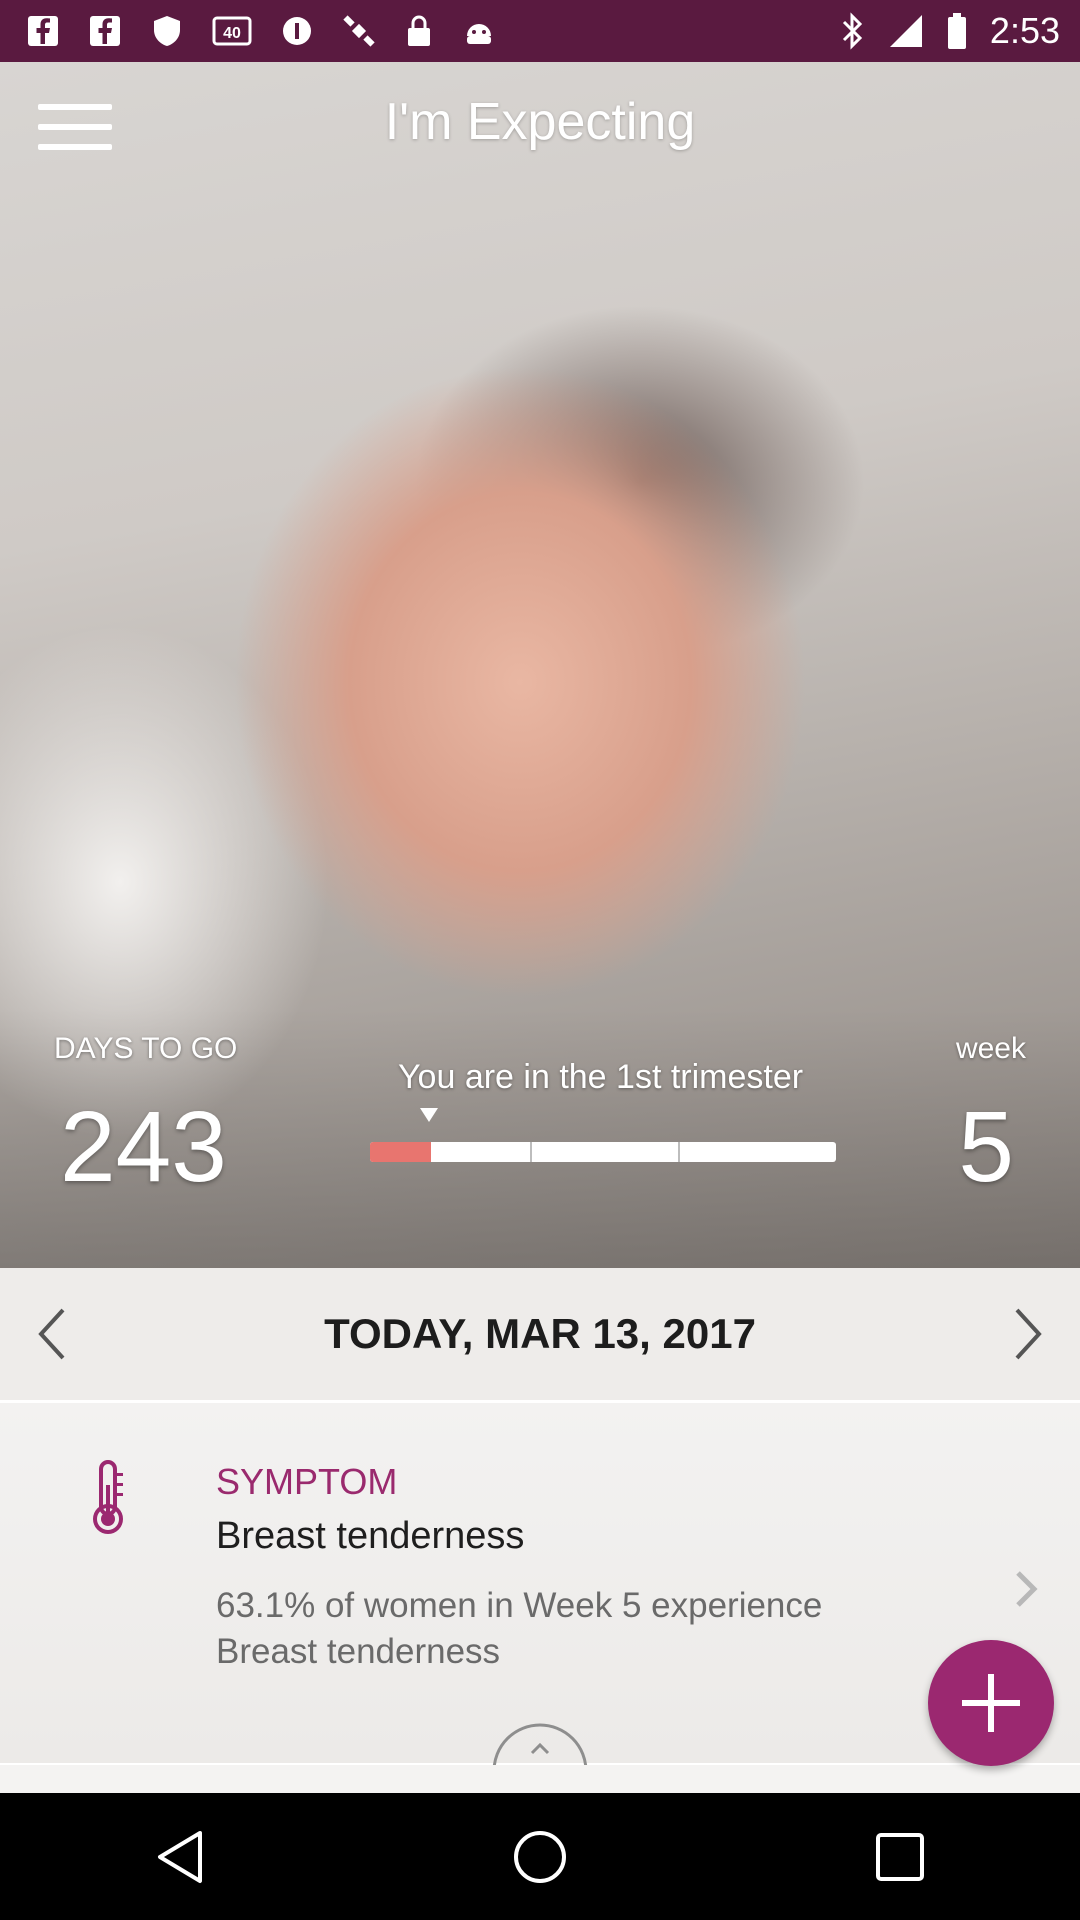  I want to click on page-title: I'm Expecting, so click(540, 122).